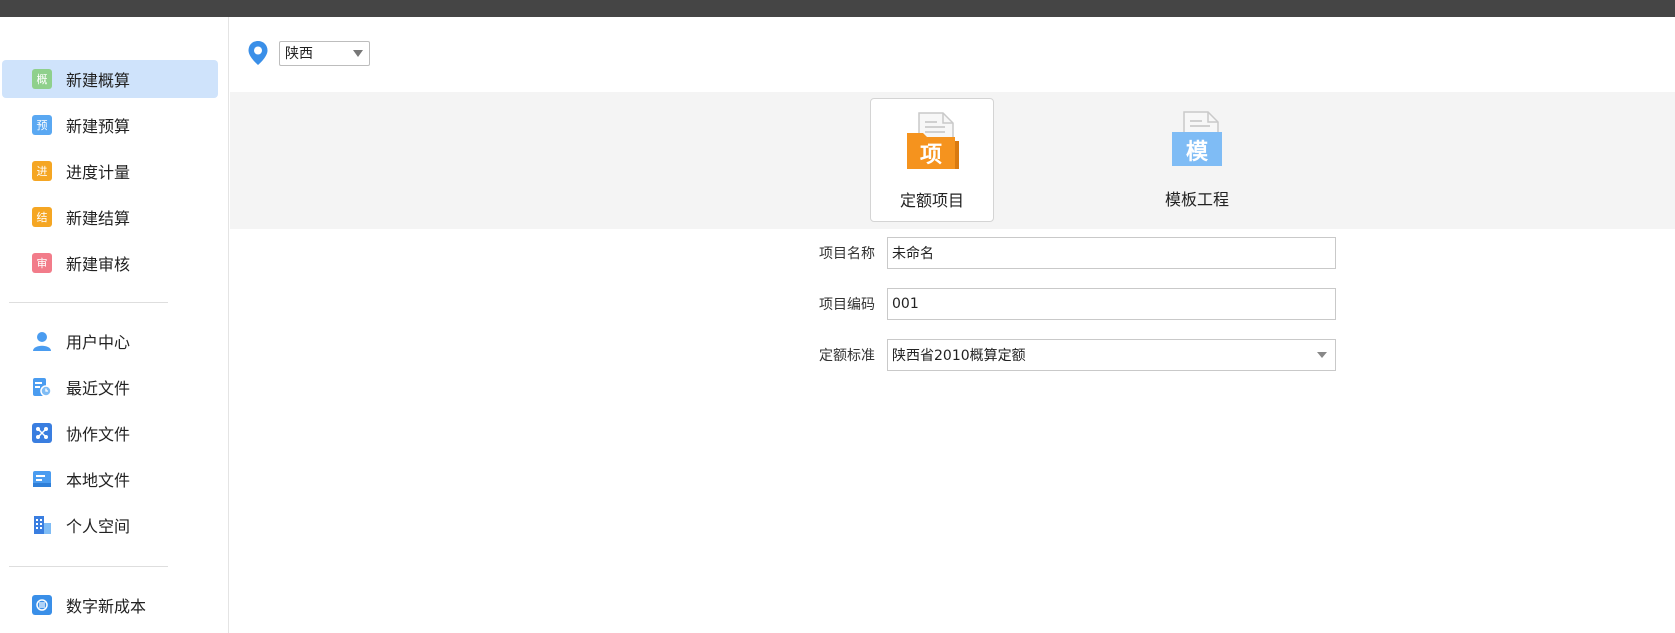  I want to click on svg-text: 项, so click(931, 155).